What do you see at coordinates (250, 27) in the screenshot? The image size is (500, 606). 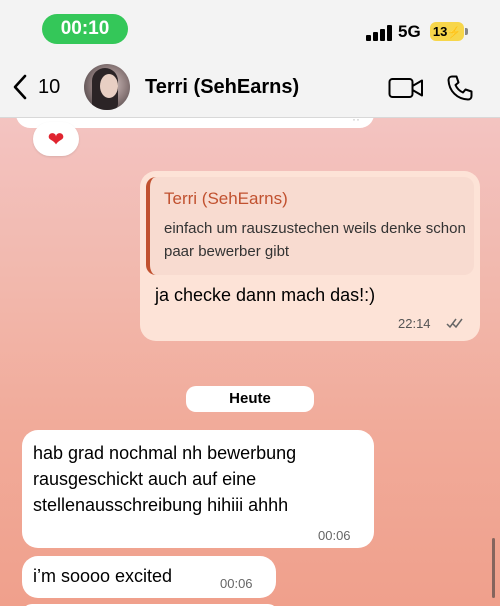 I see `status-bar: 00:10 5G 13⚡` at bounding box center [250, 27].